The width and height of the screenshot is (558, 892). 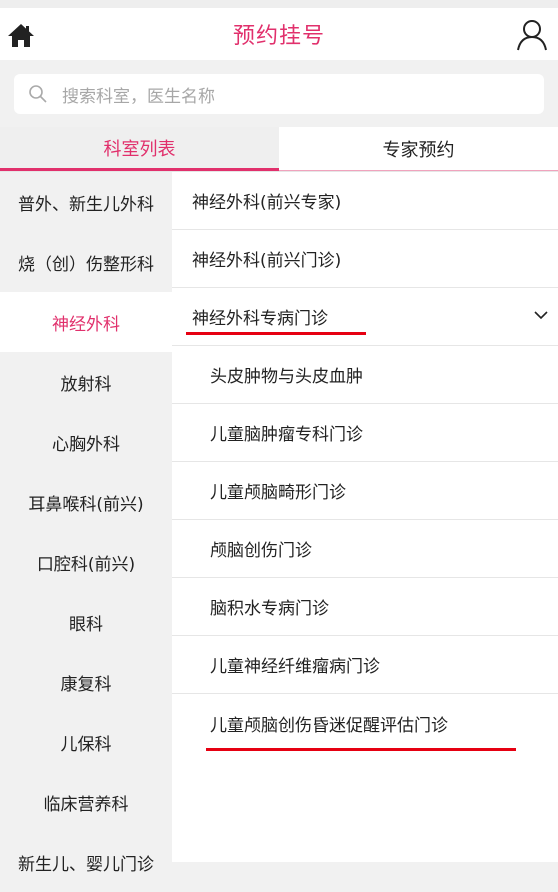 I want to click on department-item: 临床营养科, so click(x=86, y=802).